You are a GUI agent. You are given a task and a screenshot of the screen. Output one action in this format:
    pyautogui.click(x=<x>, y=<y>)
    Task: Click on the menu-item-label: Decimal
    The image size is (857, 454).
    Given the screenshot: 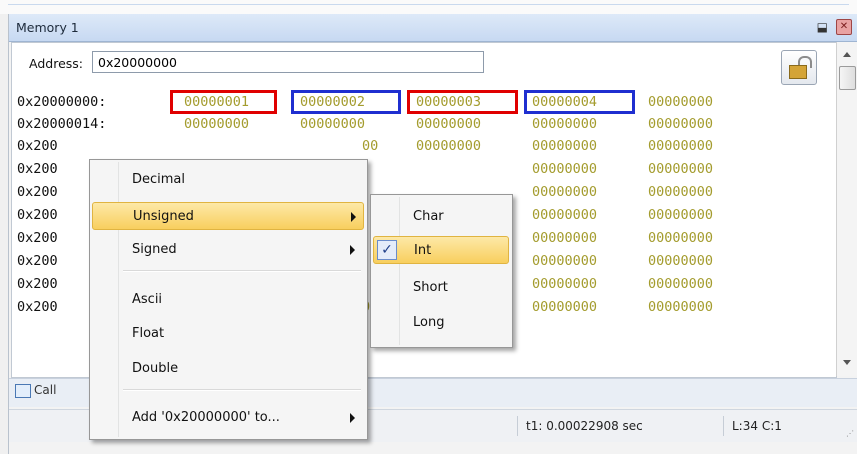 What is the action you would take?
    pyautogui.click(x=159, y=179)
    